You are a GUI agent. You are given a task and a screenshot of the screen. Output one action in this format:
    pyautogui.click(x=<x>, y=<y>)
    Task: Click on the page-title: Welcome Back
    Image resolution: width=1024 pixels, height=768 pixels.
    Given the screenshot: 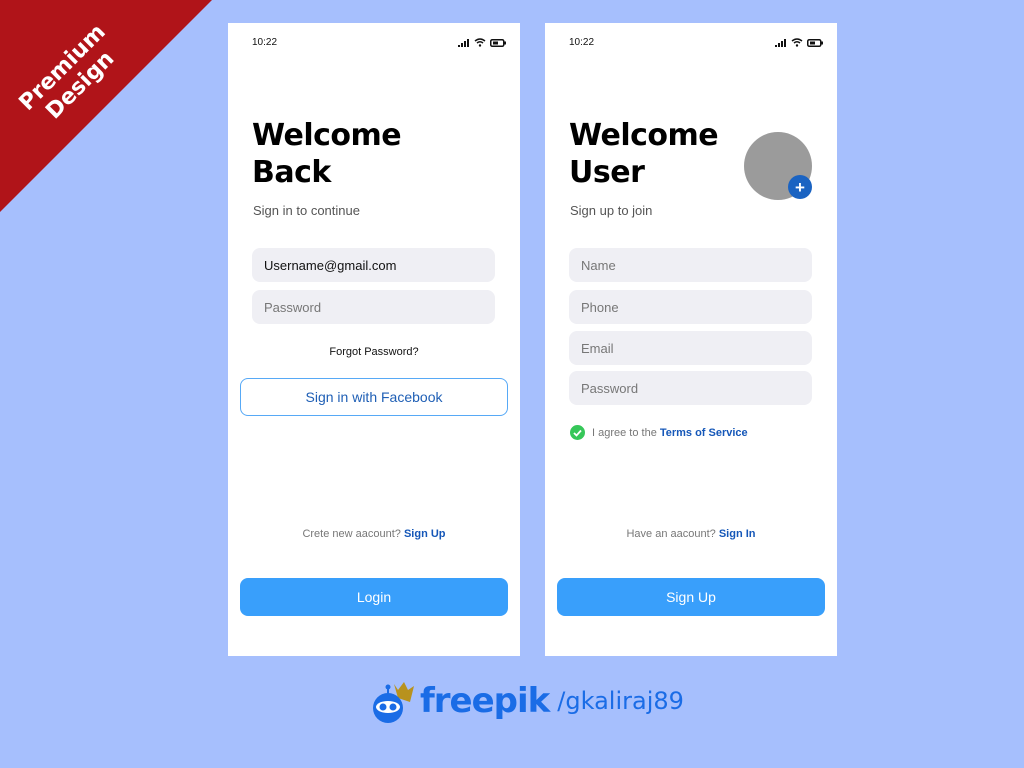 What is the action you would take?
    pyautogui.click(x=327, y=154)
    